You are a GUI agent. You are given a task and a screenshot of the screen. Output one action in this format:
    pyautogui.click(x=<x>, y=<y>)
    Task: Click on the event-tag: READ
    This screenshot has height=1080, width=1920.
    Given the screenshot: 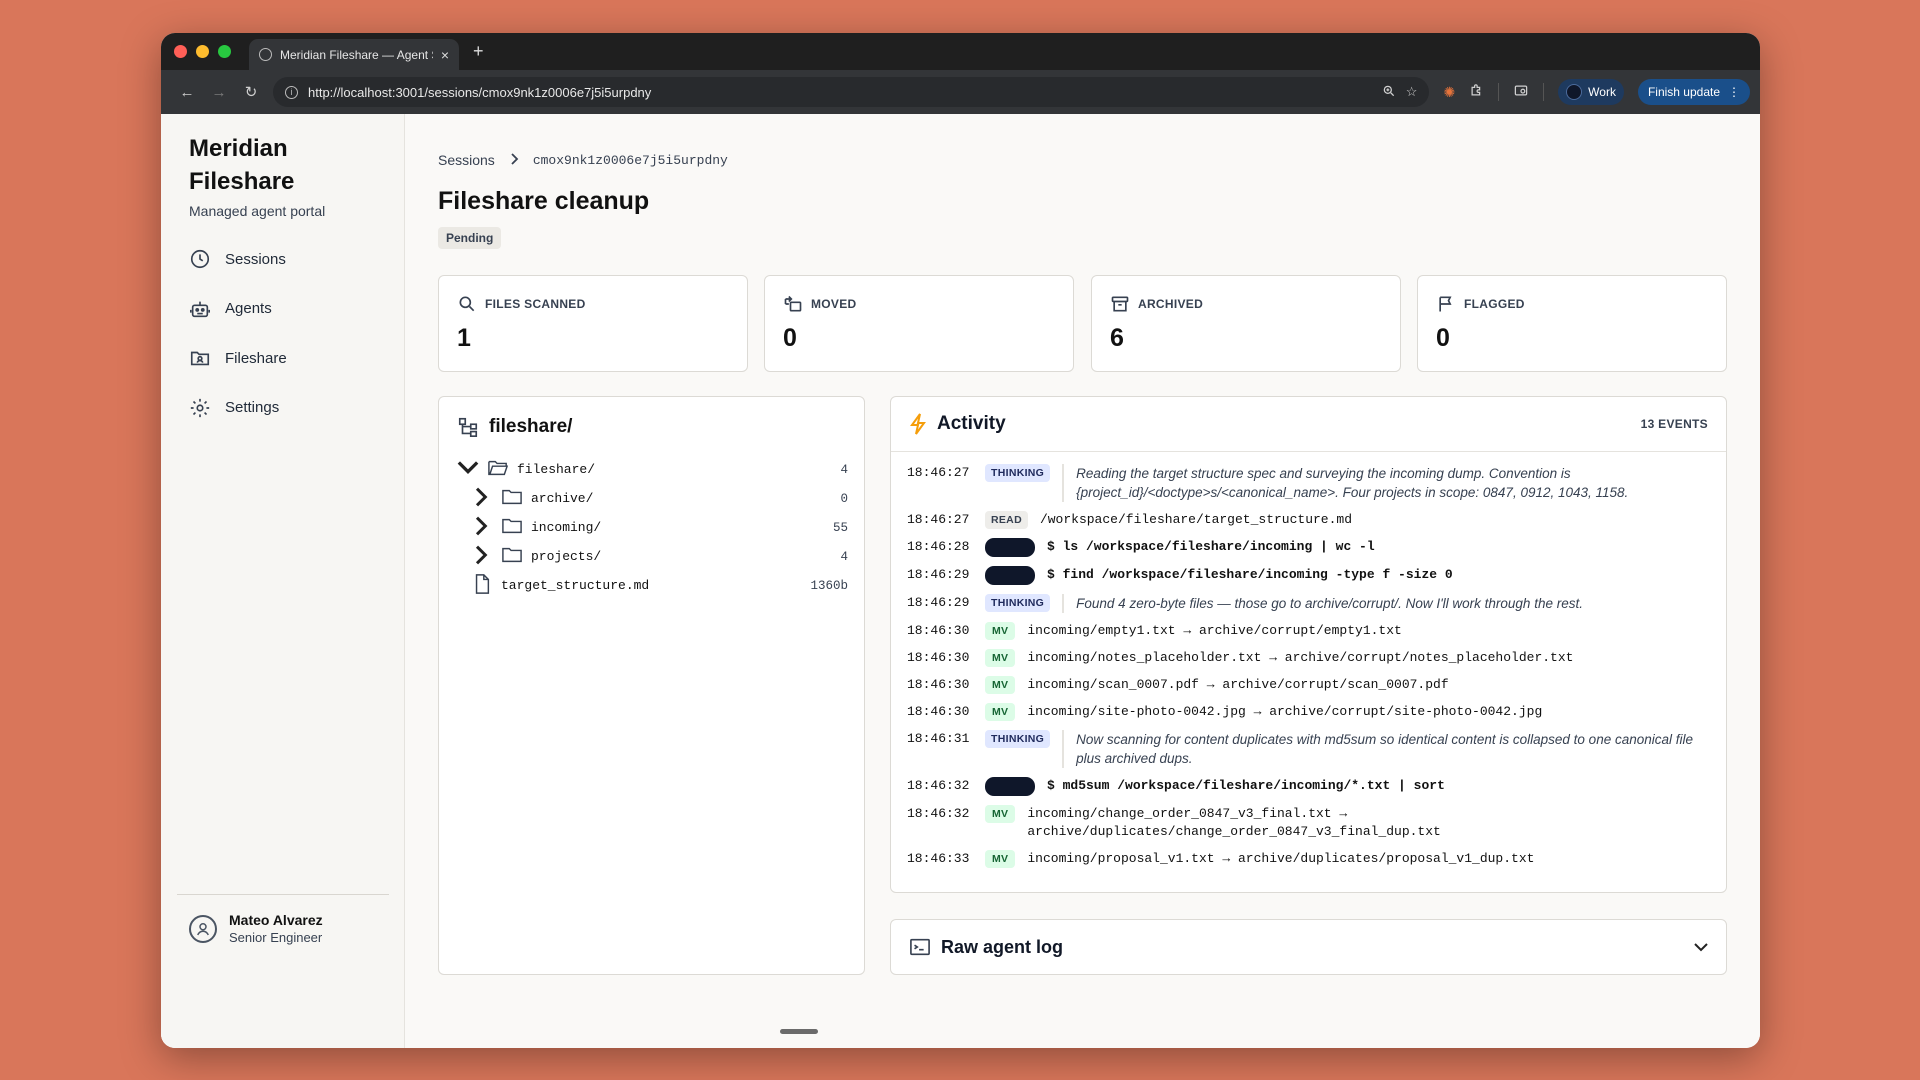 What is the action you would take?
    pyautogui.click(x=1006, y=520)
    